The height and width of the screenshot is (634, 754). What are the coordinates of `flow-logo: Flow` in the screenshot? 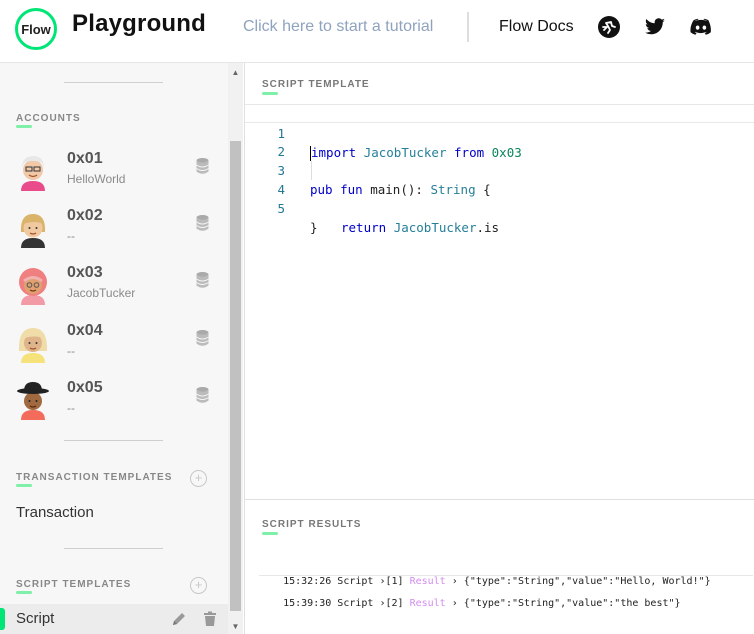 It's located at (36, 29).